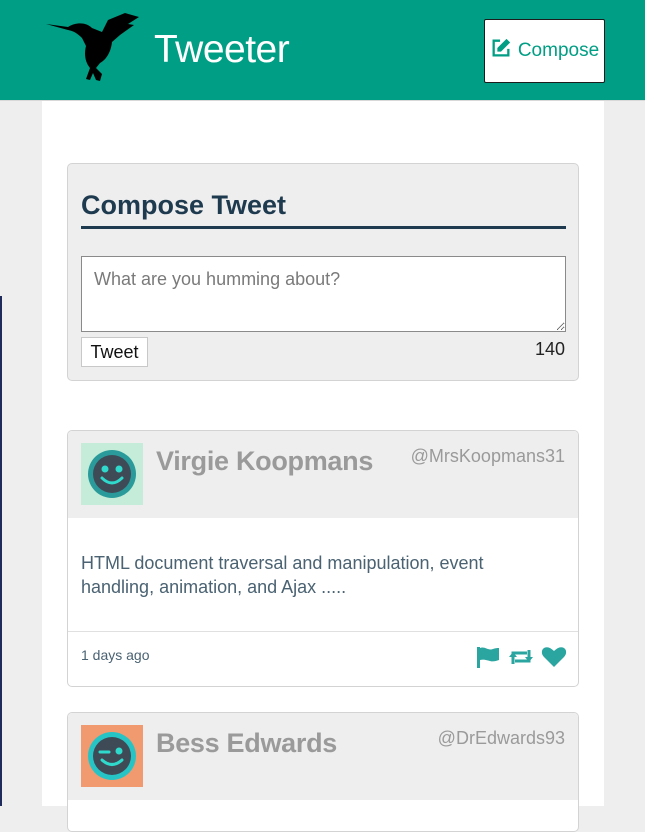 The width and height of the screenshot is (645, 832). Describe the element at coordinates (246, 743) in the screenshot. I see `author-name: Bess Edwards` at that location.